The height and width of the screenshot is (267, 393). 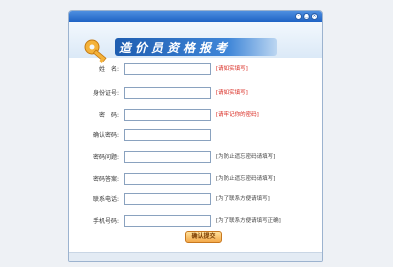 I want to click on form-row: 确认密码:, so click(x=195, y=135).